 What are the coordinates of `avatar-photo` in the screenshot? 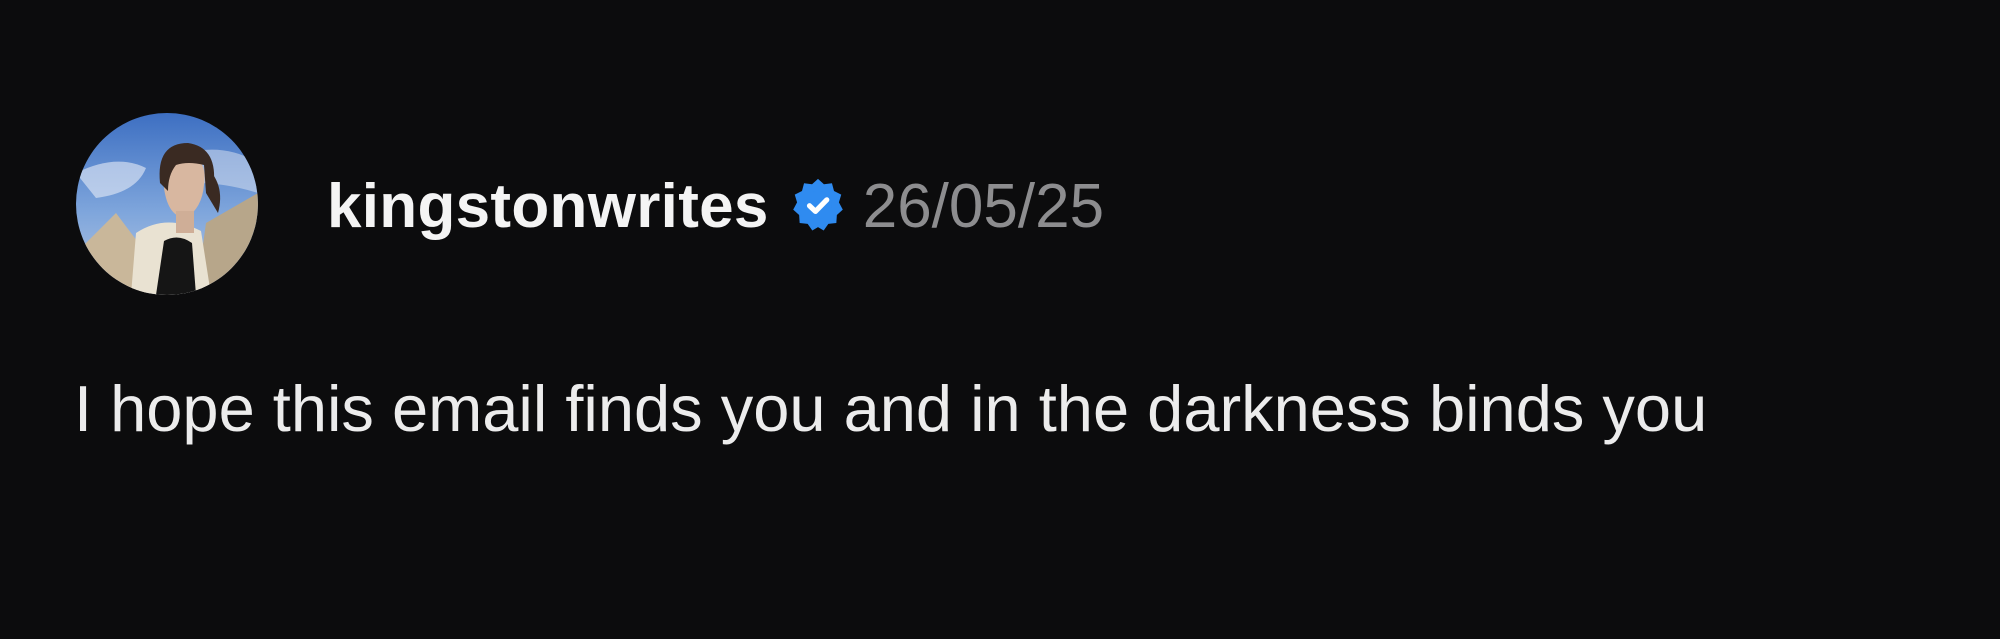 It's located at (167, 204).